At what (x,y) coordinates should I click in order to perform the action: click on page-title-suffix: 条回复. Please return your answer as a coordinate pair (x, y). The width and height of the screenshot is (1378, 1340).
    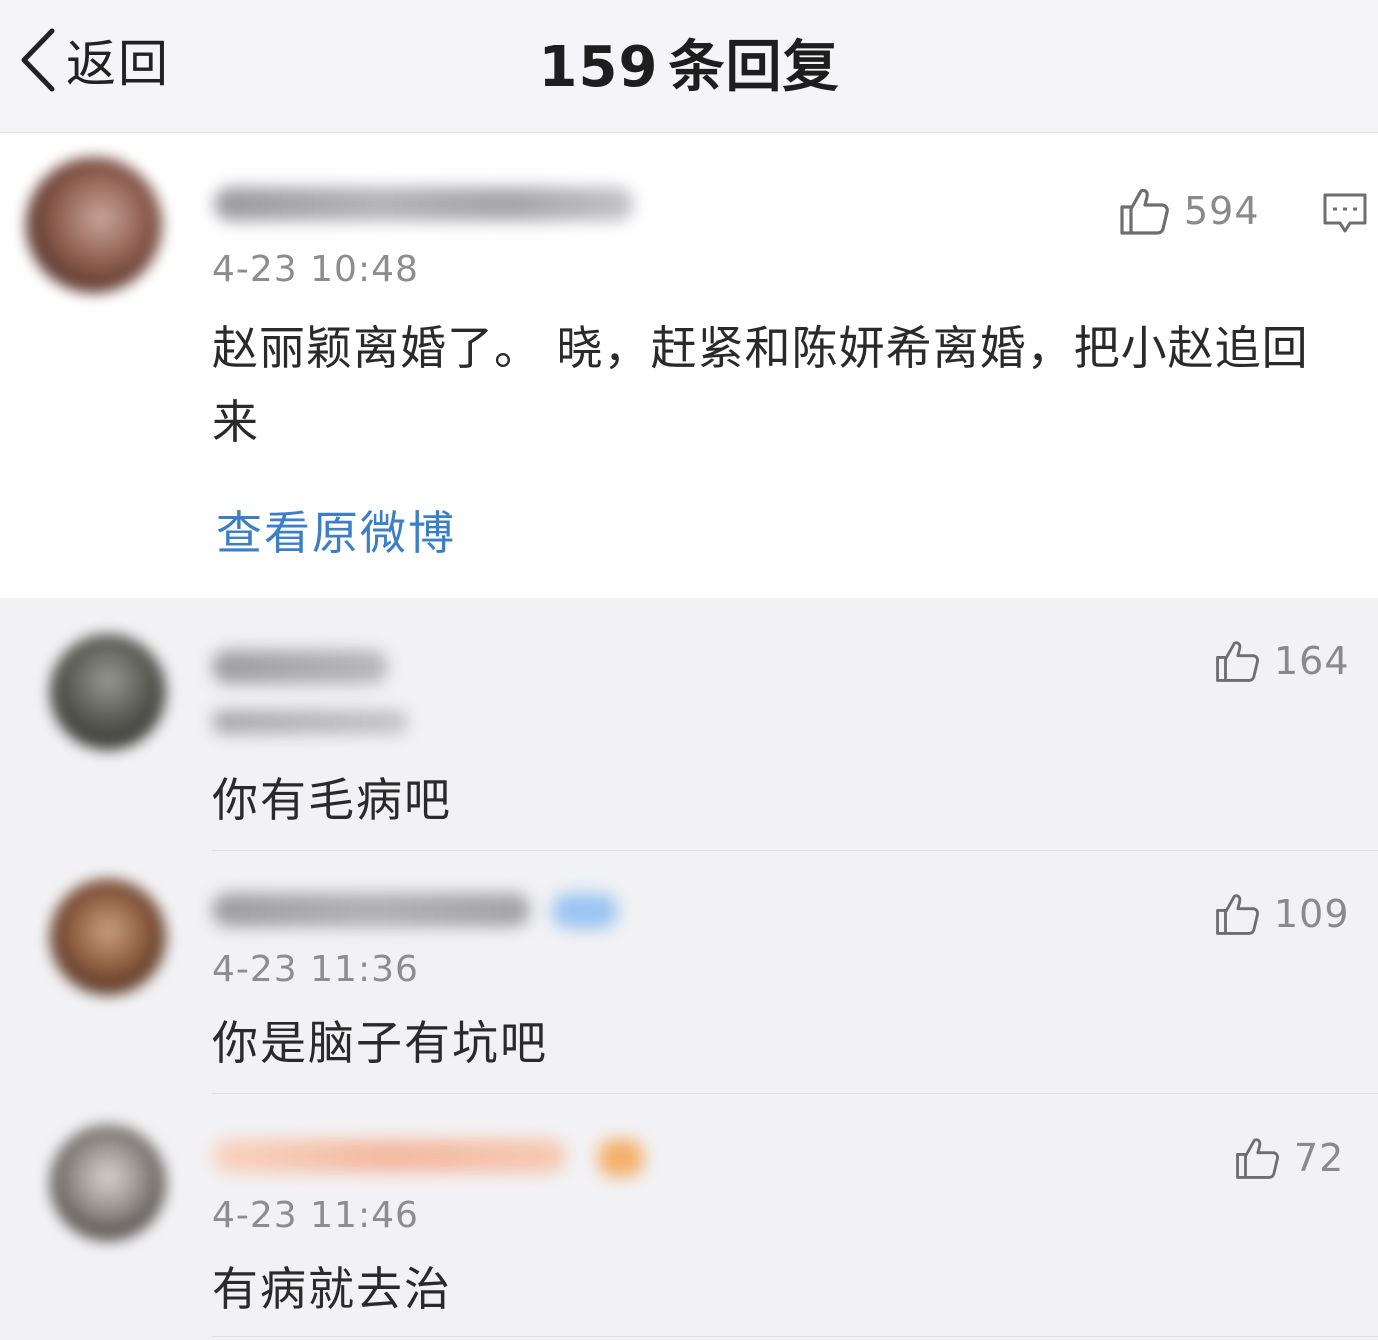
    Looking at the image, I should click on (754, 67).